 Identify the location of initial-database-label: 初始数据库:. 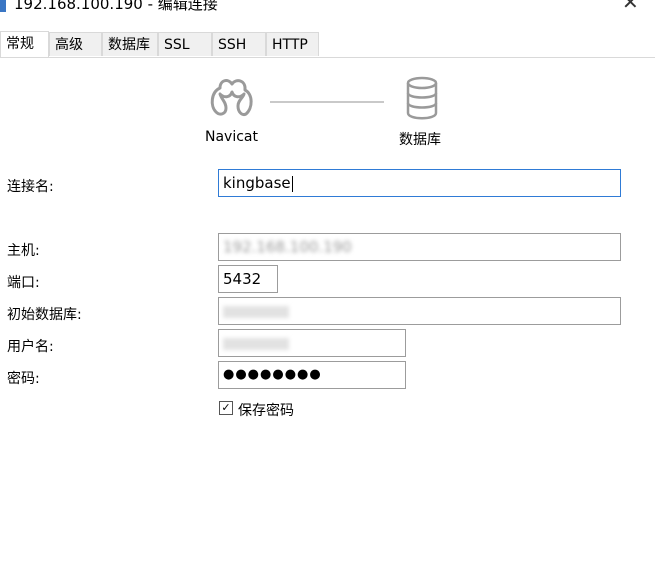
(44, 315).